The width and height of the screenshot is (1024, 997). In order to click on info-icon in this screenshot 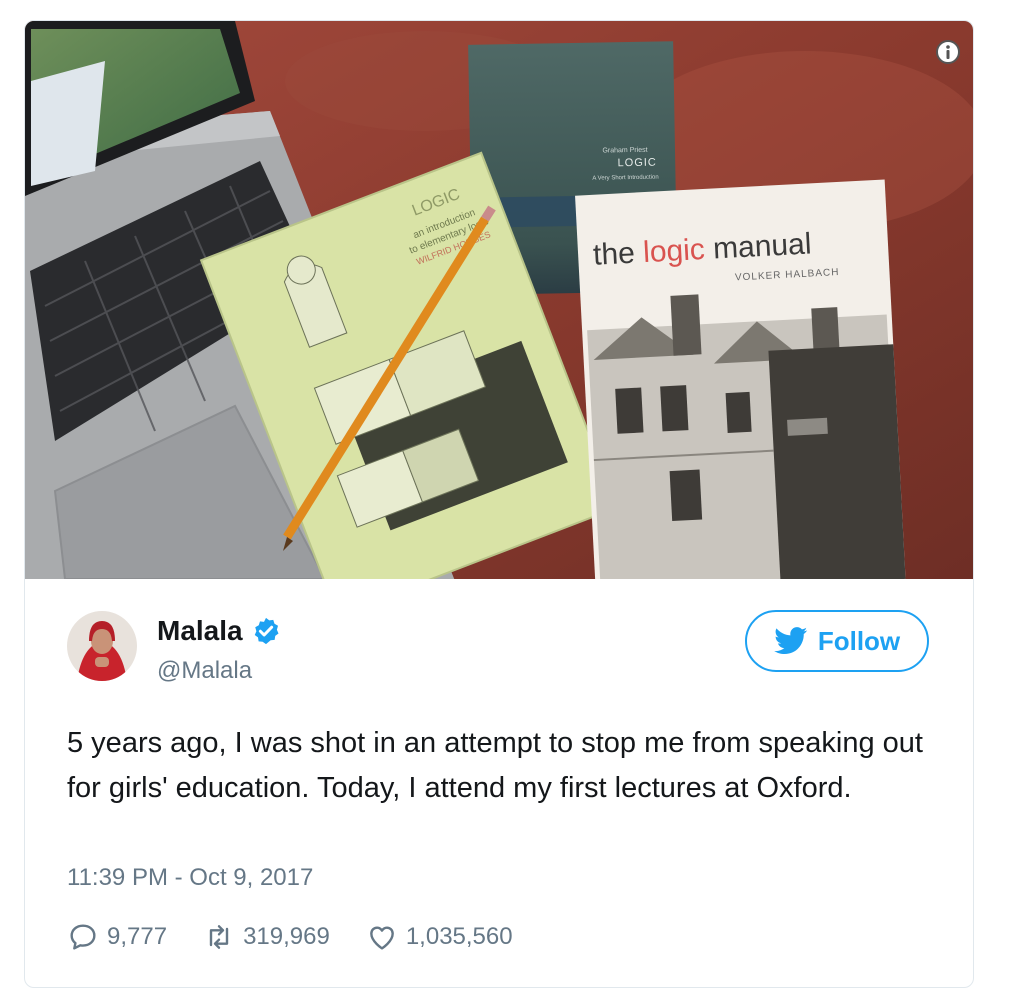, I will do `click(948, 52)`.